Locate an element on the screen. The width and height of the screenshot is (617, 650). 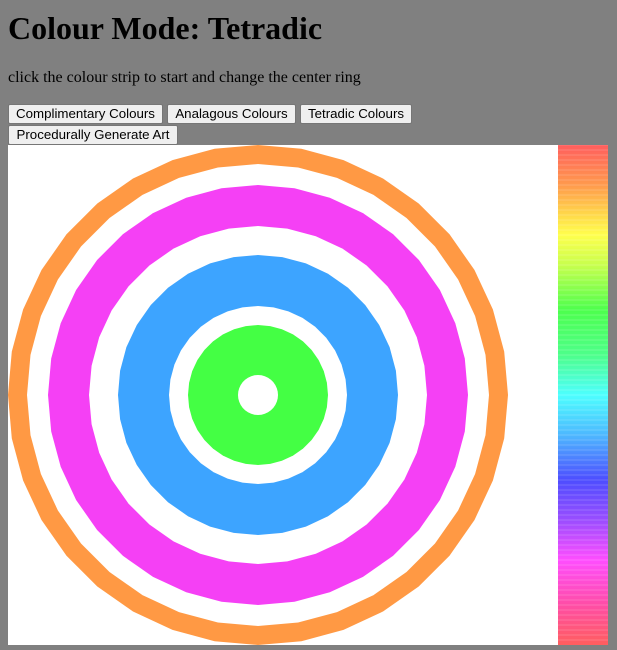
procedurally-generate-art-button: Procedurally Generate Art is located at coordinates (93, 135).